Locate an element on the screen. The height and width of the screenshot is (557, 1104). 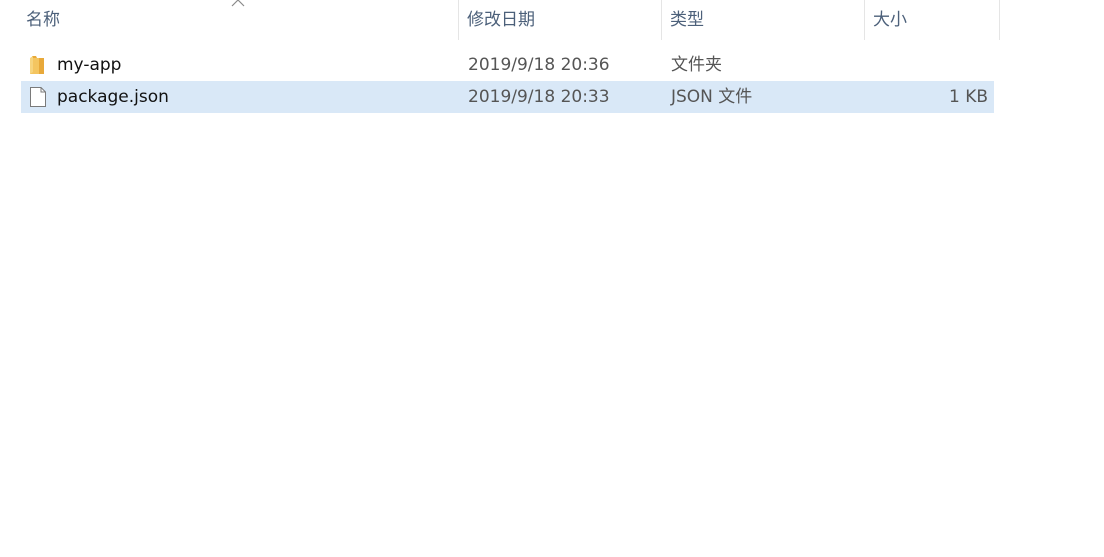
column-header-size: 大小 is located at coordinates (932, 20).